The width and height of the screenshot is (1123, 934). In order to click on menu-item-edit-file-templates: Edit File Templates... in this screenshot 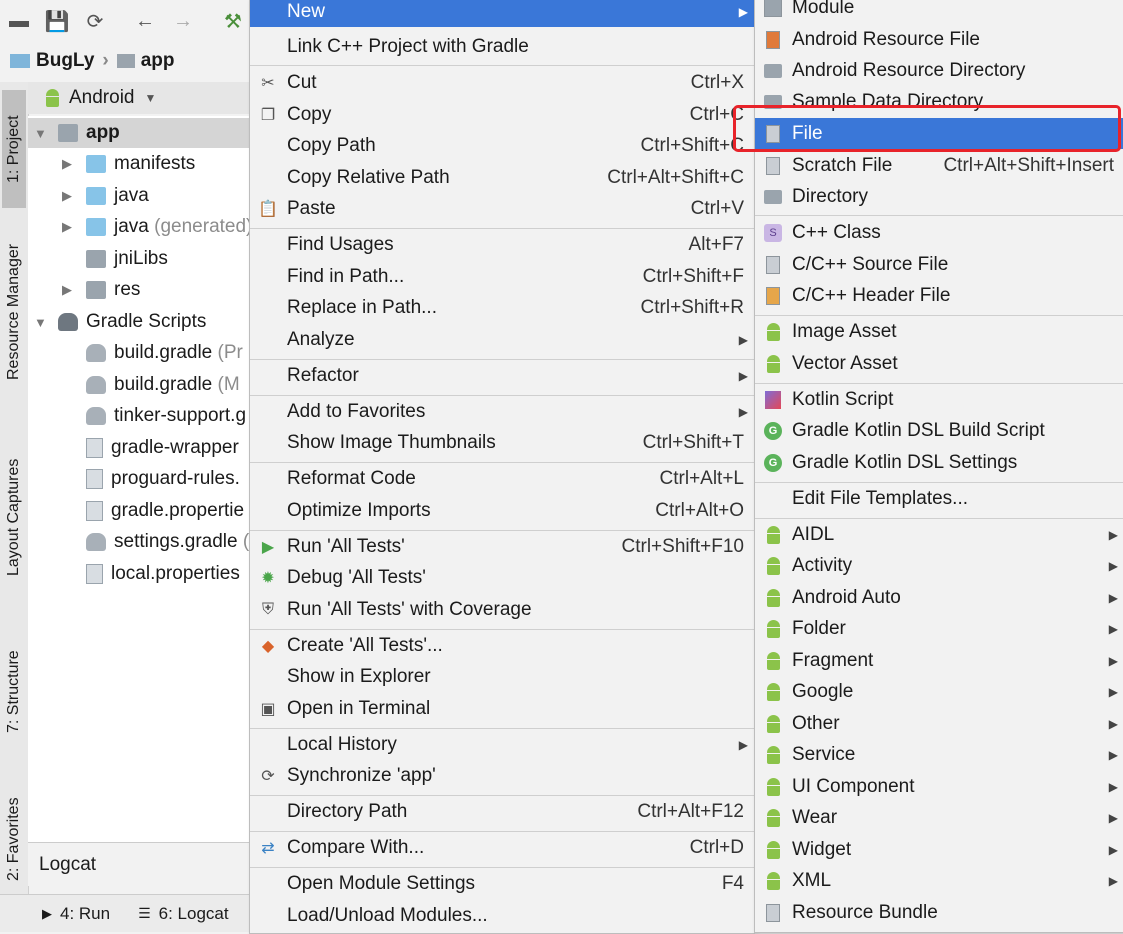, I will do `click(939, 498)`.